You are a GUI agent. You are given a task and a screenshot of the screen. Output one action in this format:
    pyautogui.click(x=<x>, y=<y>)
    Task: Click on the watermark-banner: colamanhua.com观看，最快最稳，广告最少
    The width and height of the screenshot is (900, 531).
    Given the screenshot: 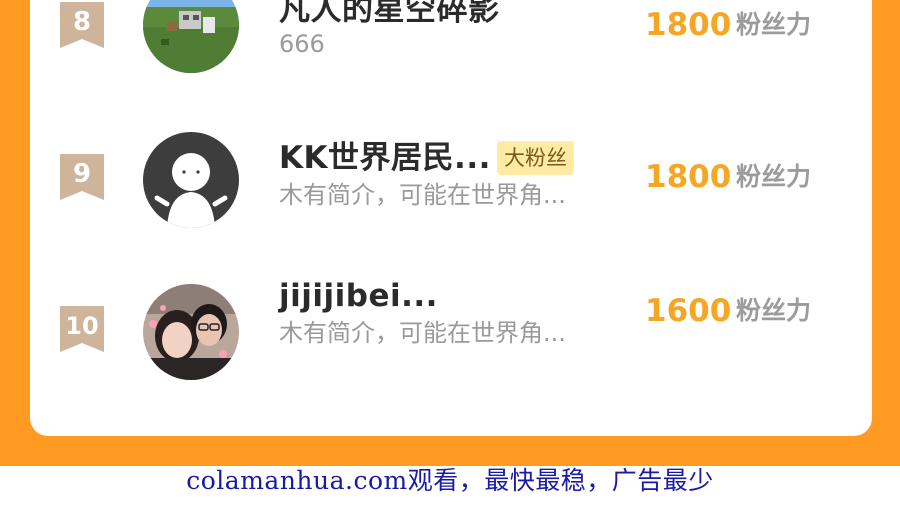 What is the action you would take?
    pyautogui.click(x=450, y=498)
    